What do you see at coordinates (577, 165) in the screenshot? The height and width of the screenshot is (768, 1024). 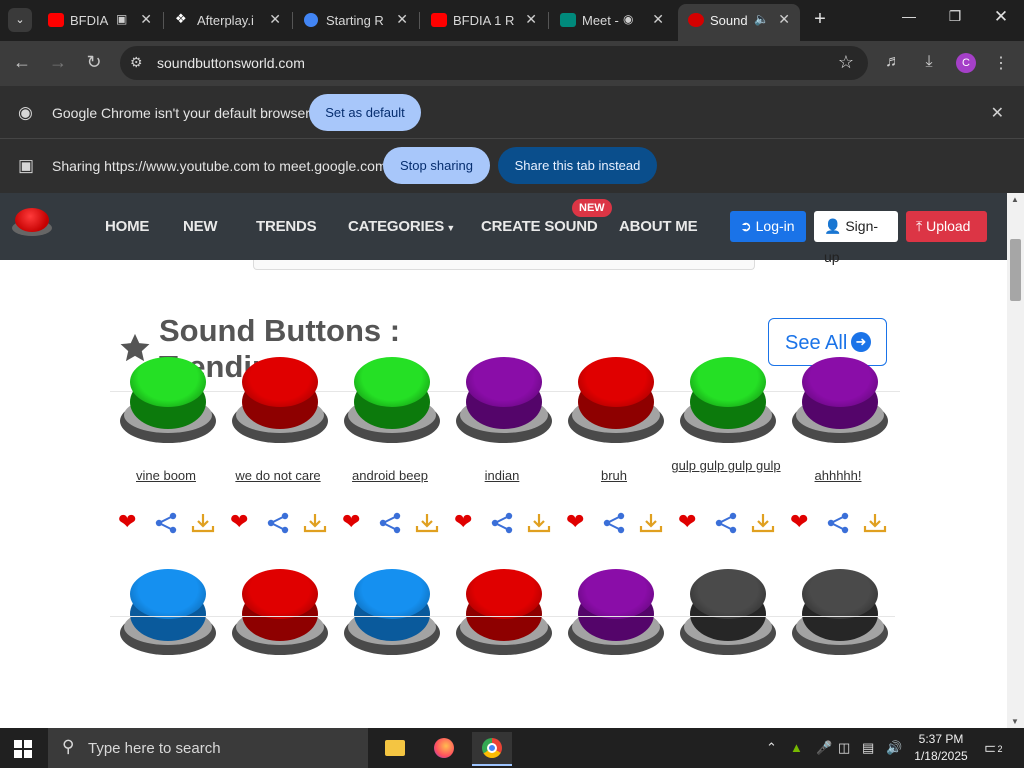 I see `share-this-tab-button: Share this tab instead` at bounding box center [577, 165].